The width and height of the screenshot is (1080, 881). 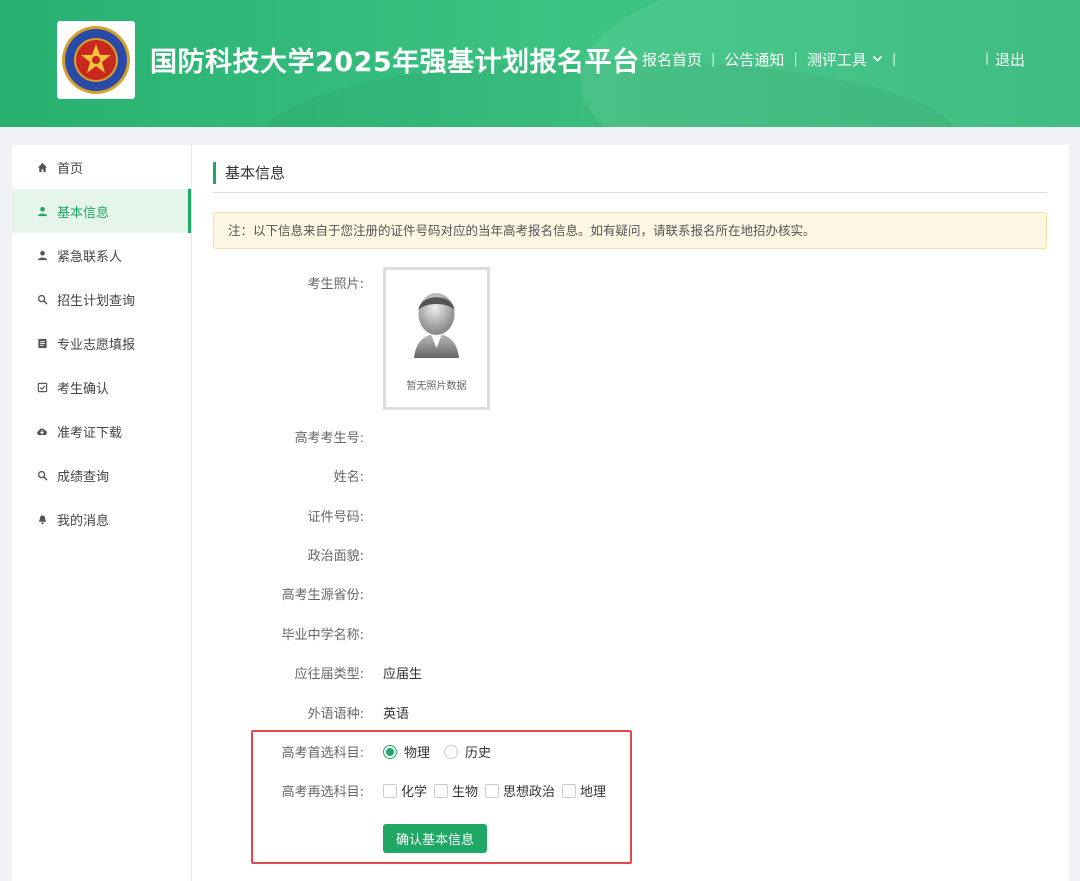 I want to click on checkbox-option-geography: 地理, so click(x=584, y=790).